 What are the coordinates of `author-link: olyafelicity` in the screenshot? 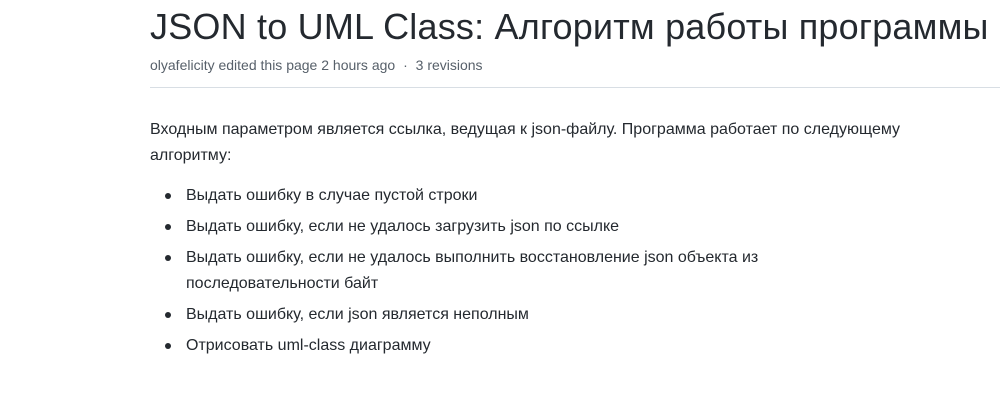 It's located at (182, 65).